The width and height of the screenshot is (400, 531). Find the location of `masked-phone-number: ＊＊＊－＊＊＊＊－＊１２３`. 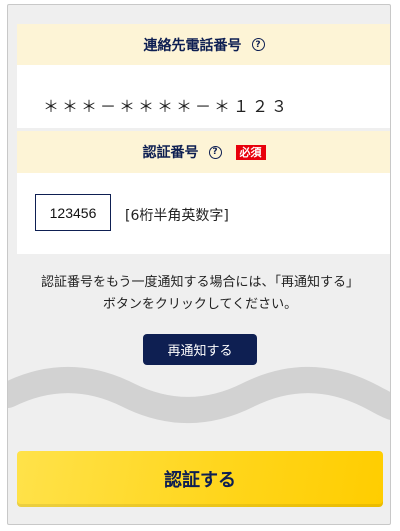

masked-phone-number: ＊＊＊－＊＊＊＊－＊１２３ is located at coordinates (167, 106).